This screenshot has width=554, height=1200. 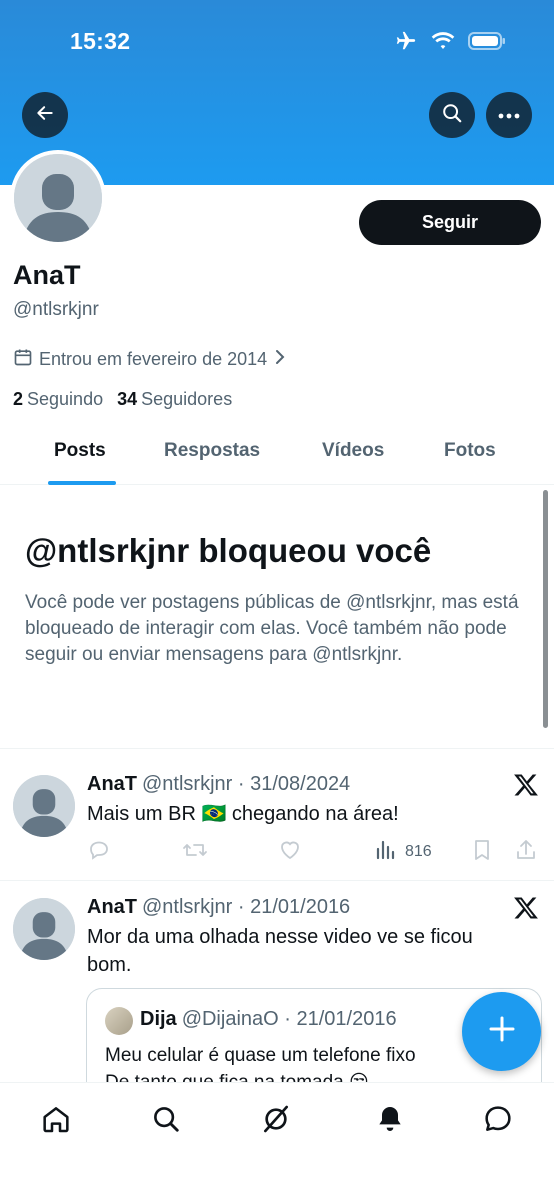 I want to click on explore-icon, so click(x=166, y=1121).